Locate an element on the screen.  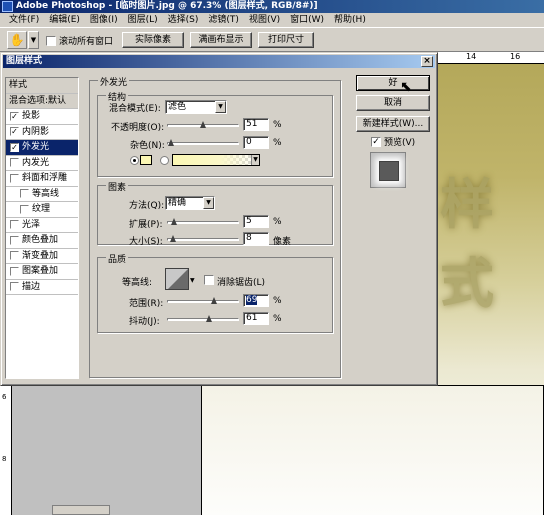
style-list-item: 光泽 is located at coordinates (42, 225).